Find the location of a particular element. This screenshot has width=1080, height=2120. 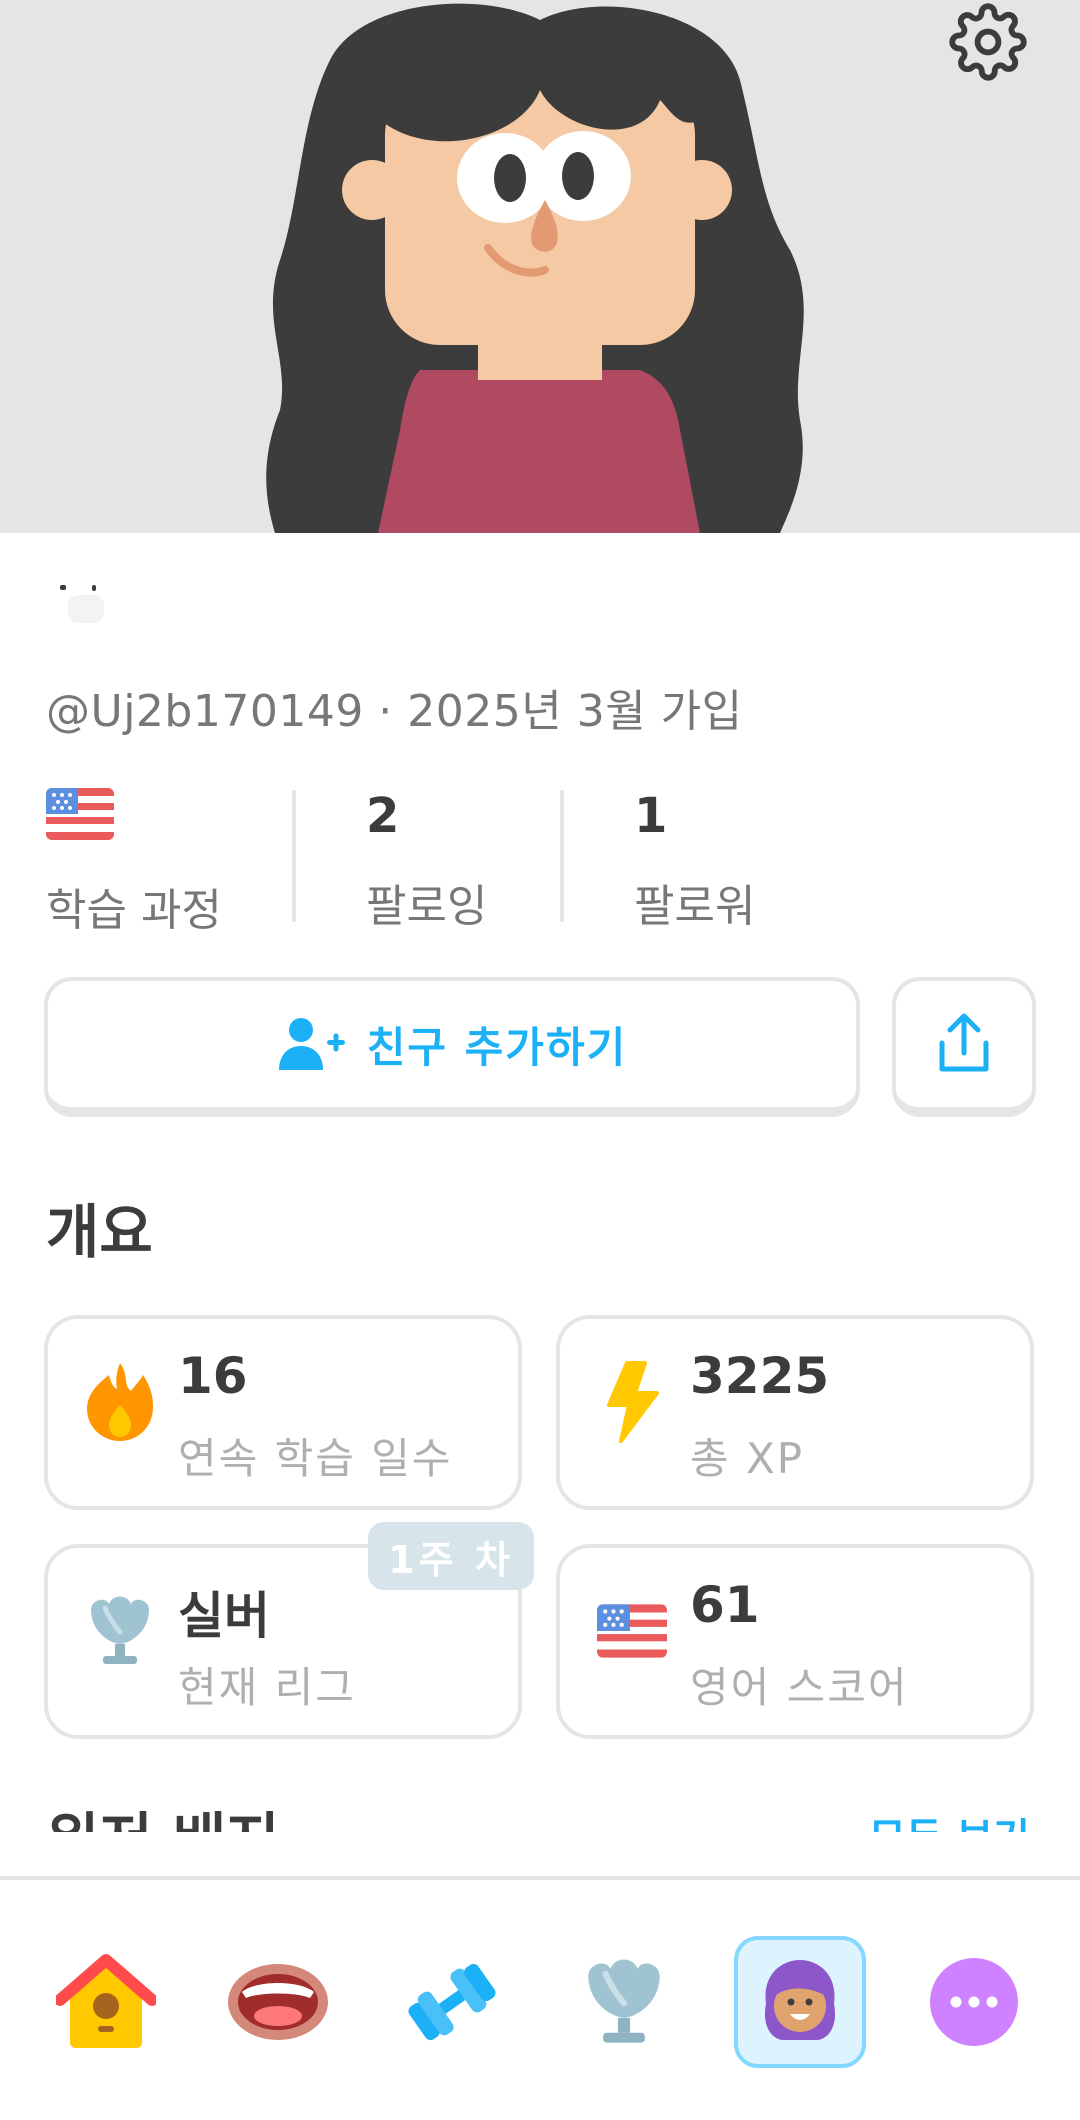

avatar-icon is located at coordinates (800, 2000).